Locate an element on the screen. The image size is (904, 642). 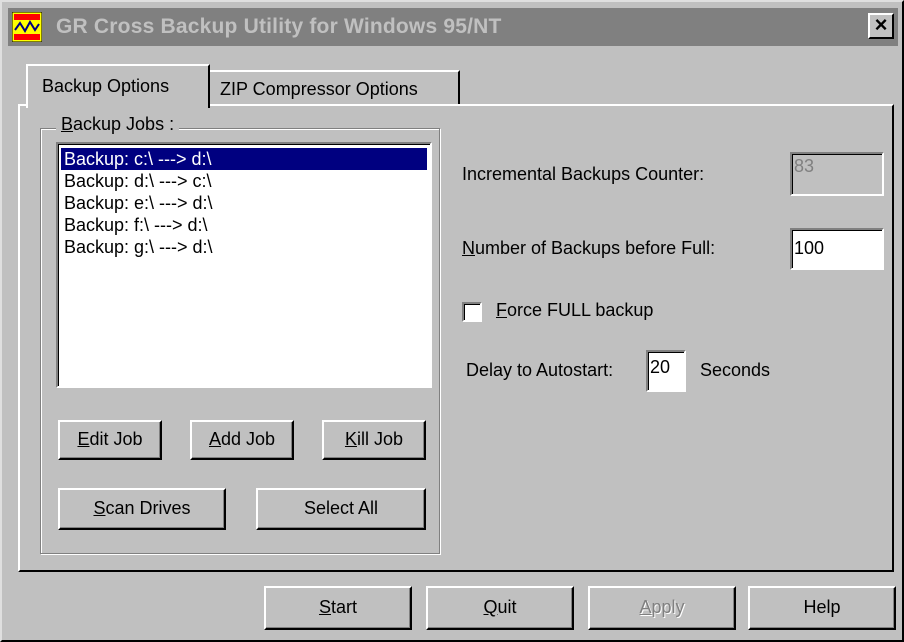
start-button: Start is located at coordinates (338, 608).